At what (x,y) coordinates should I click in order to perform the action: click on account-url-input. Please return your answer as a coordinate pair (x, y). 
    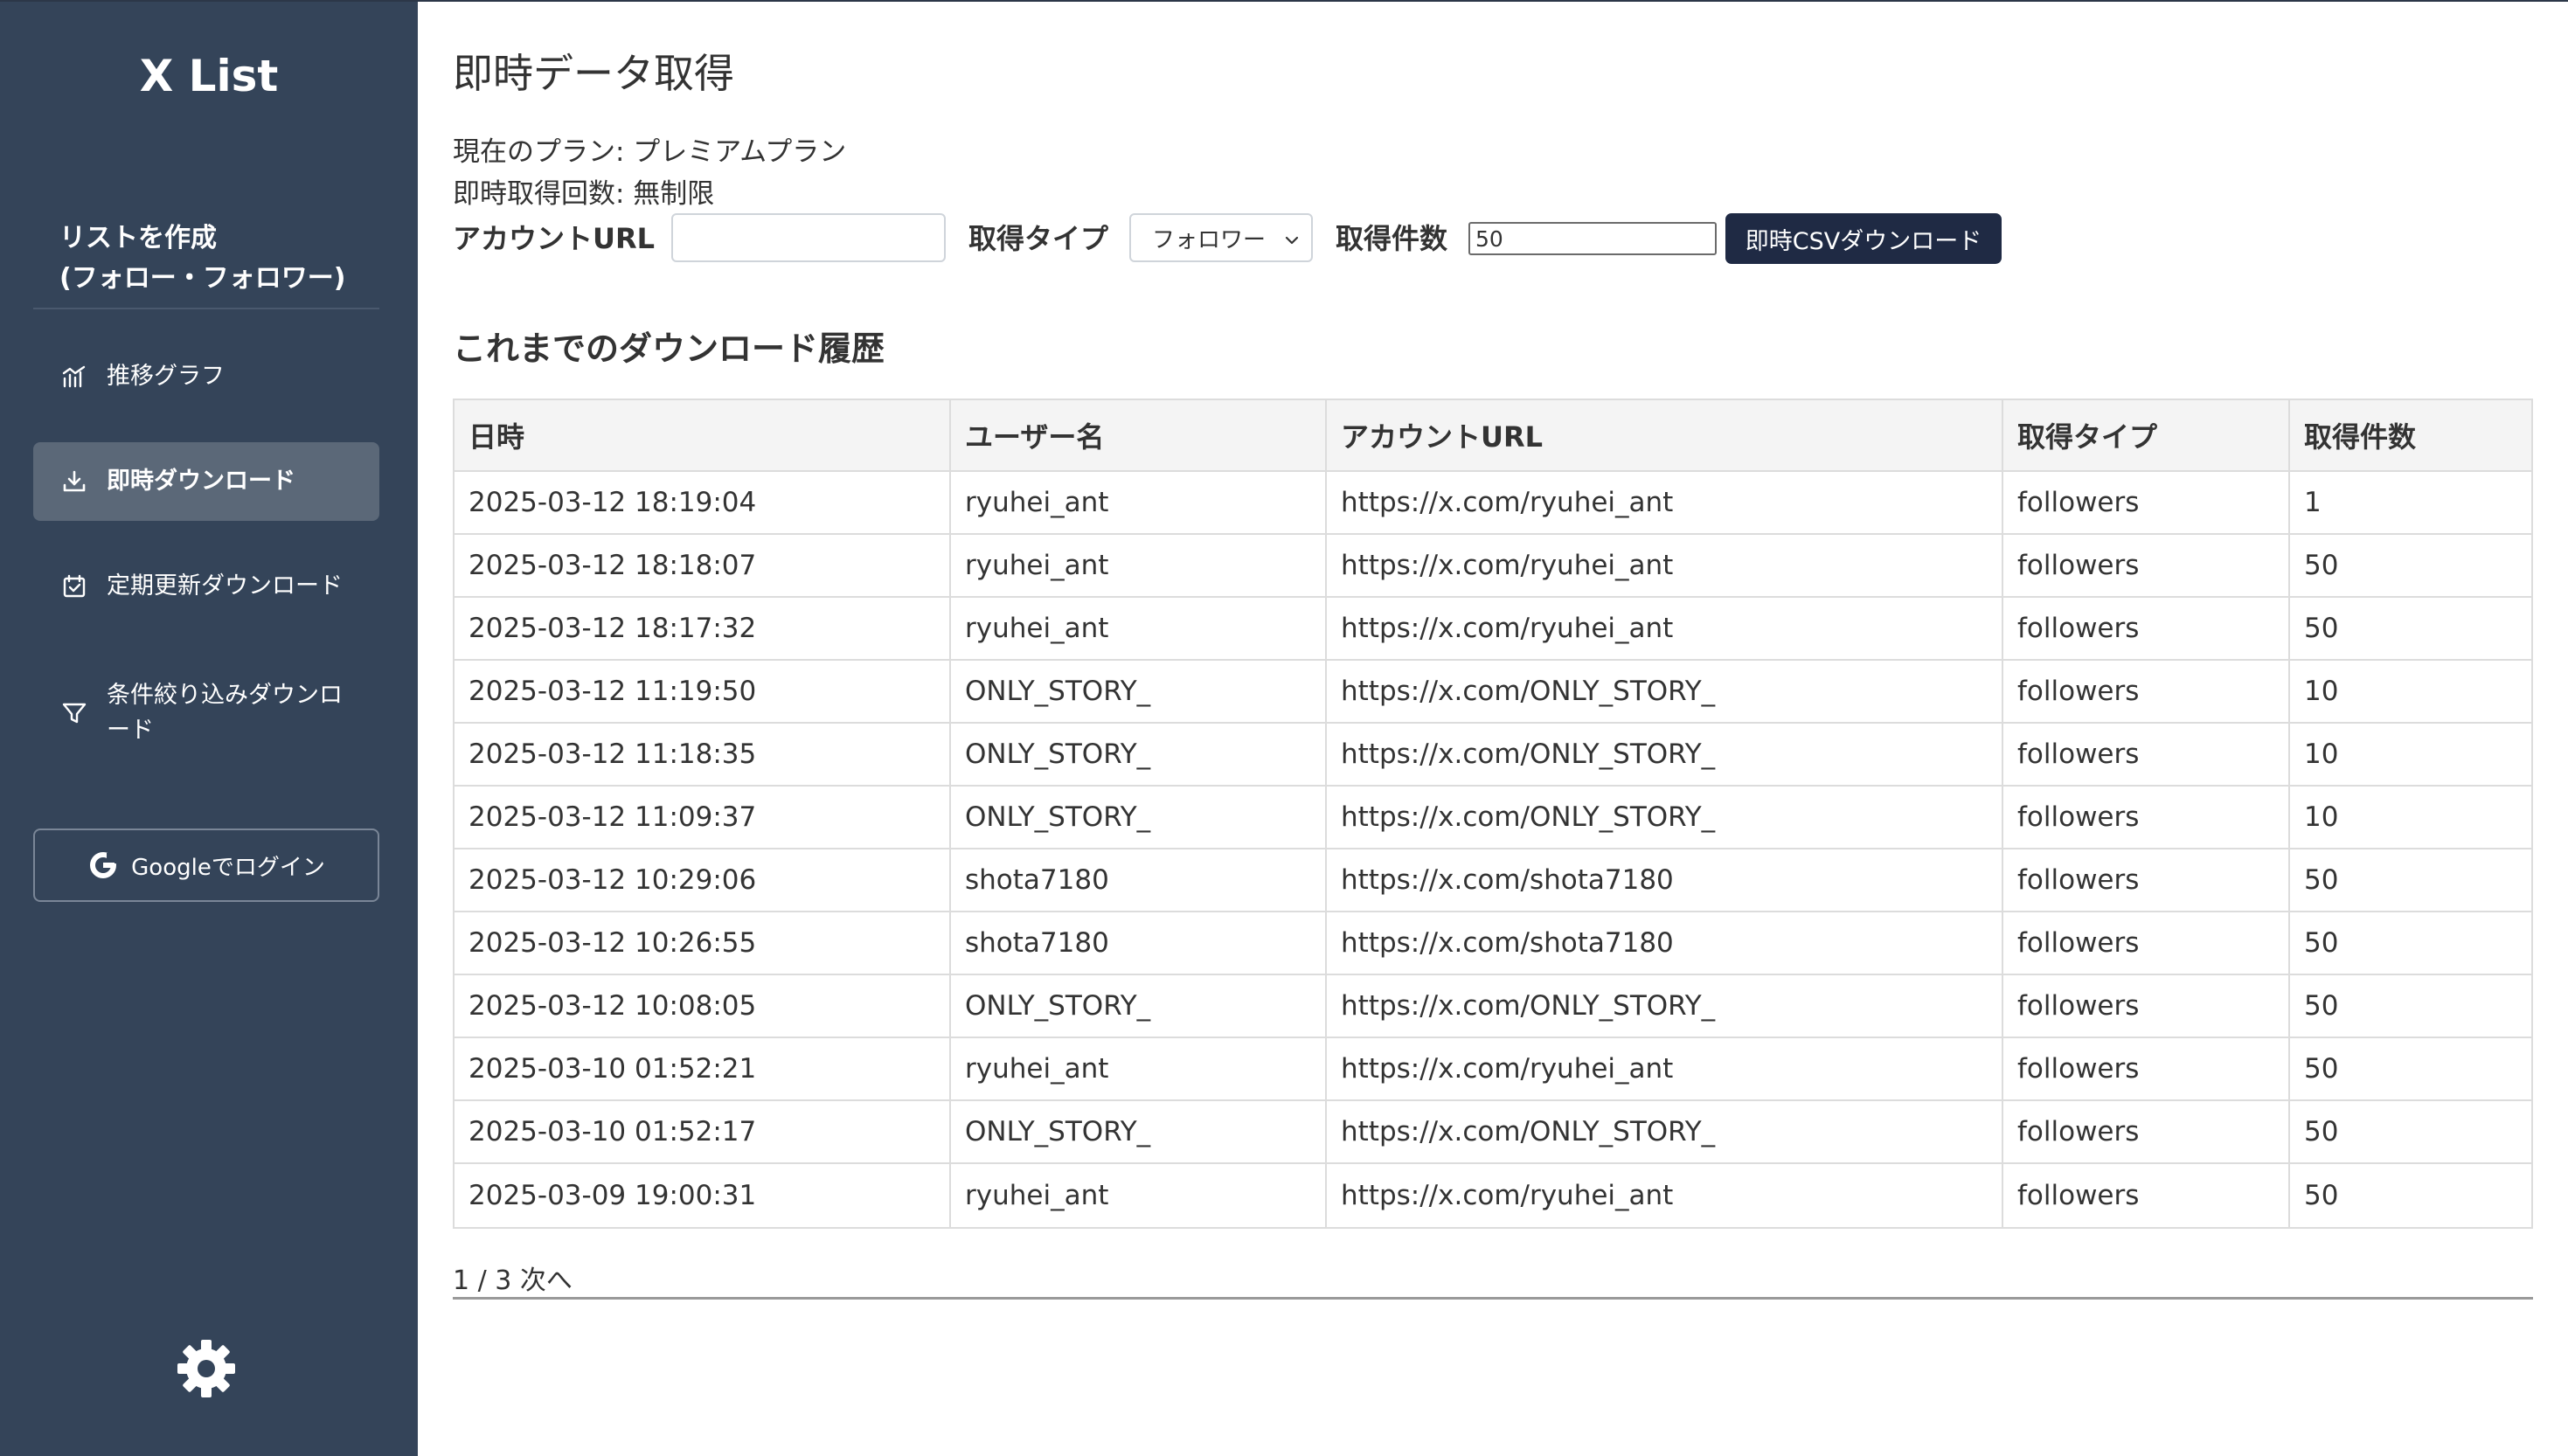
    Looking at the image, I should click on (808, 237).